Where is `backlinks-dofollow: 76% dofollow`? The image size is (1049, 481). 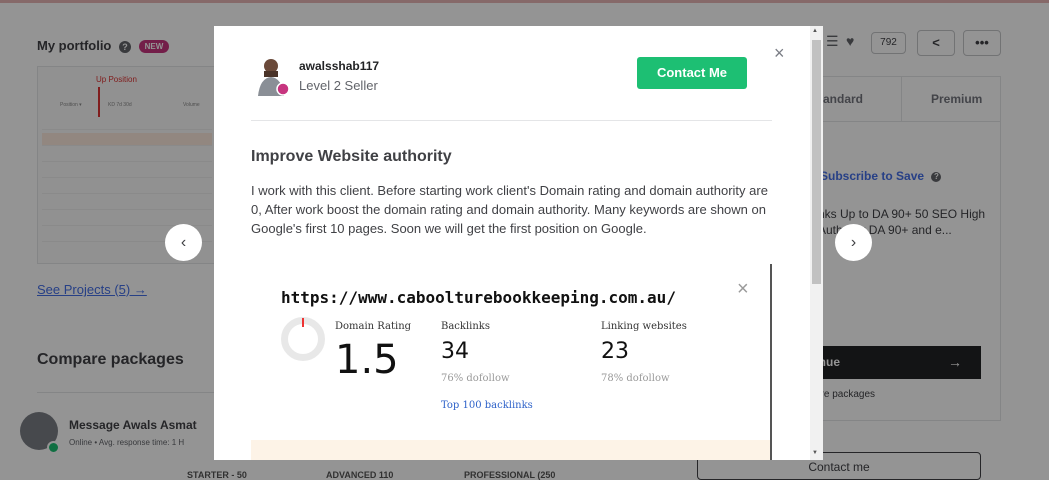
backlinks-dofollow: 76% dofollow is located at coordinates (475, 378).